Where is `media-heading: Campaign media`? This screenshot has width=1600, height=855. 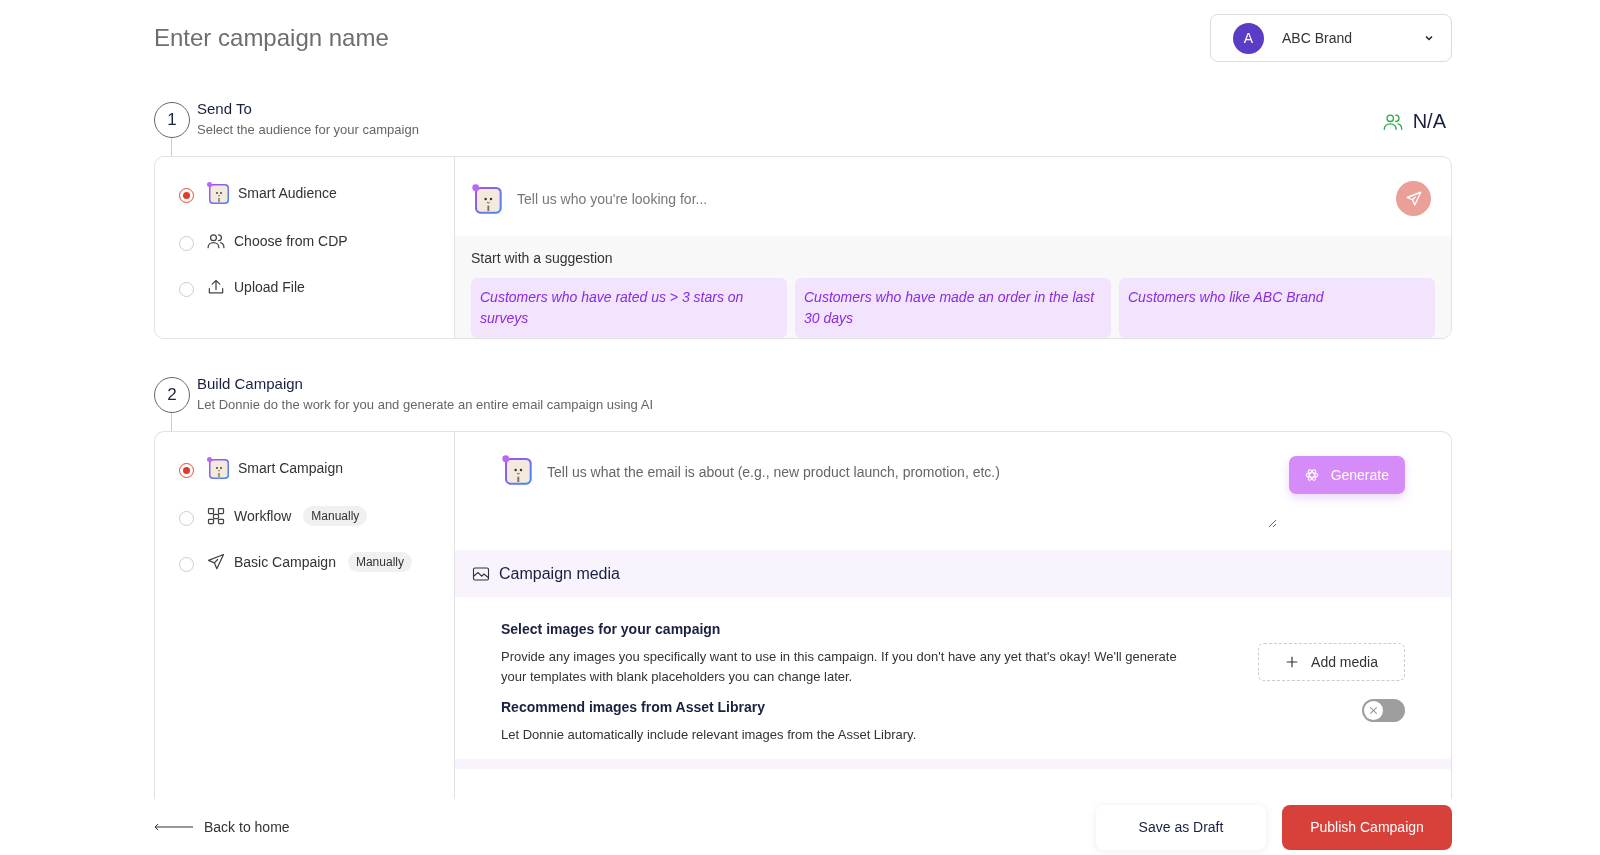 media-heading: Campaign media is located at coordinates (559, 573).